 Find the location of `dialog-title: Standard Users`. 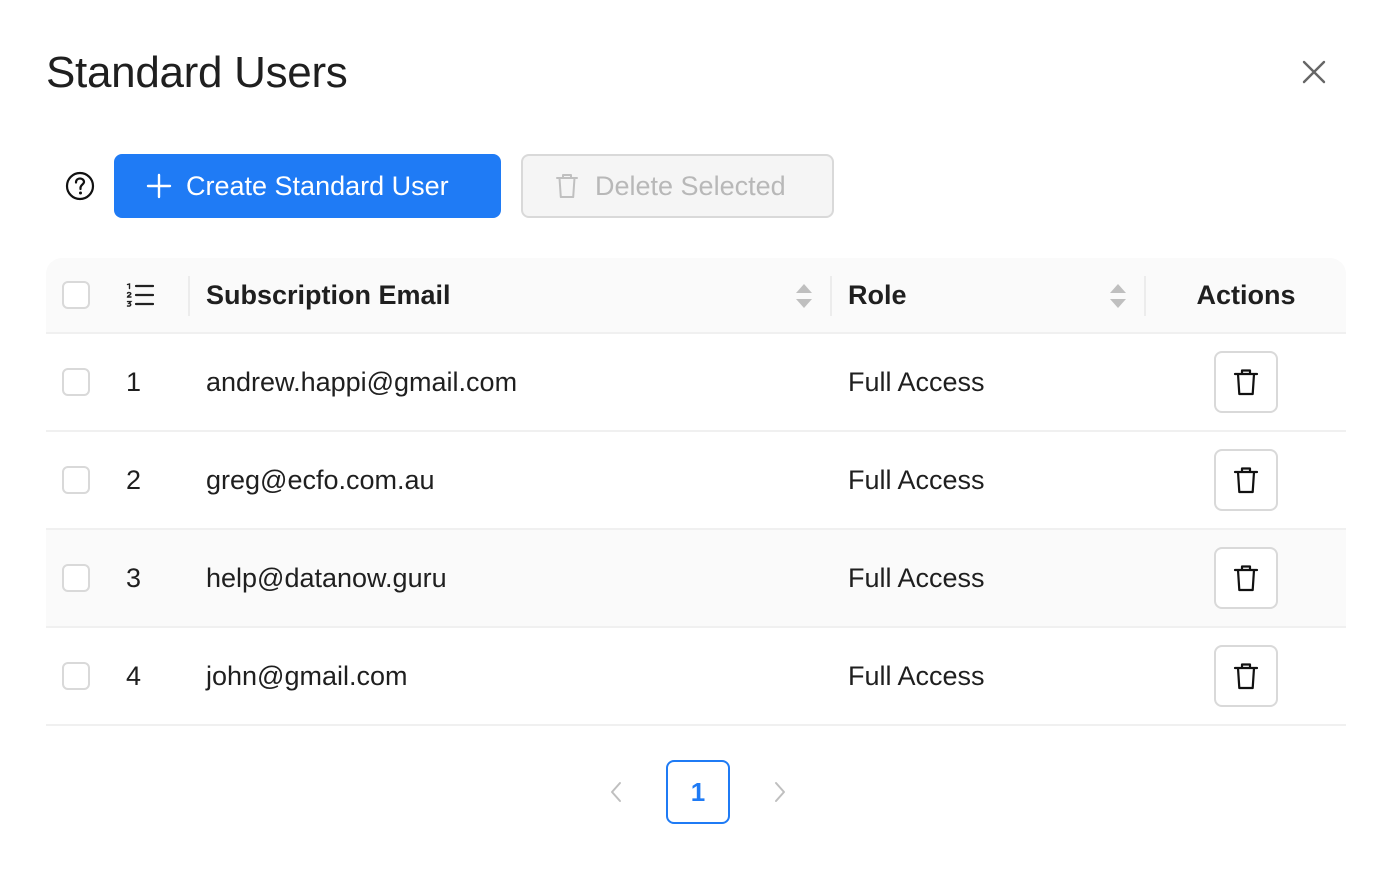

dialog-title: Standard Users is located at coordinates (197, 72).